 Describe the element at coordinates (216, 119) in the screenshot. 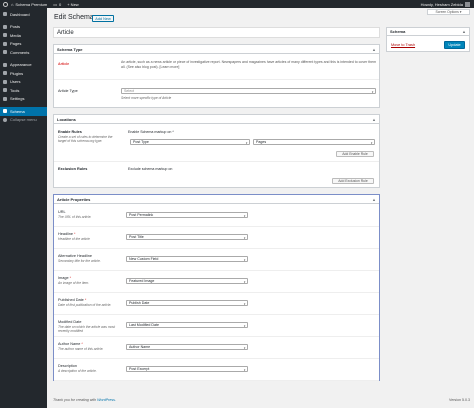

I see `locations-header: Locations ▲` at that location.